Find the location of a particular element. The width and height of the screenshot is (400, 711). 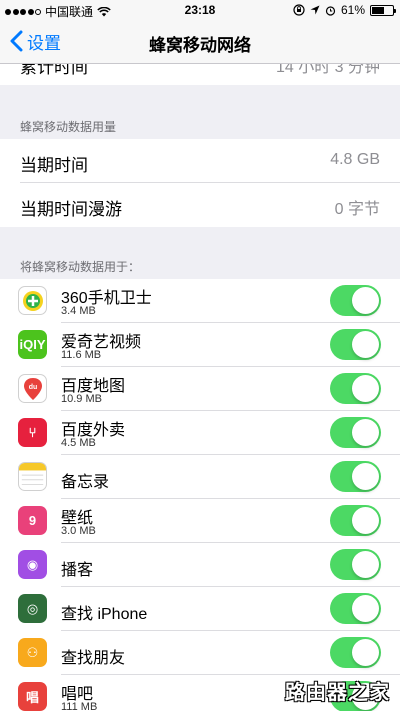

app-data-size: 11.6 MB is located at coordinates (81, 355).